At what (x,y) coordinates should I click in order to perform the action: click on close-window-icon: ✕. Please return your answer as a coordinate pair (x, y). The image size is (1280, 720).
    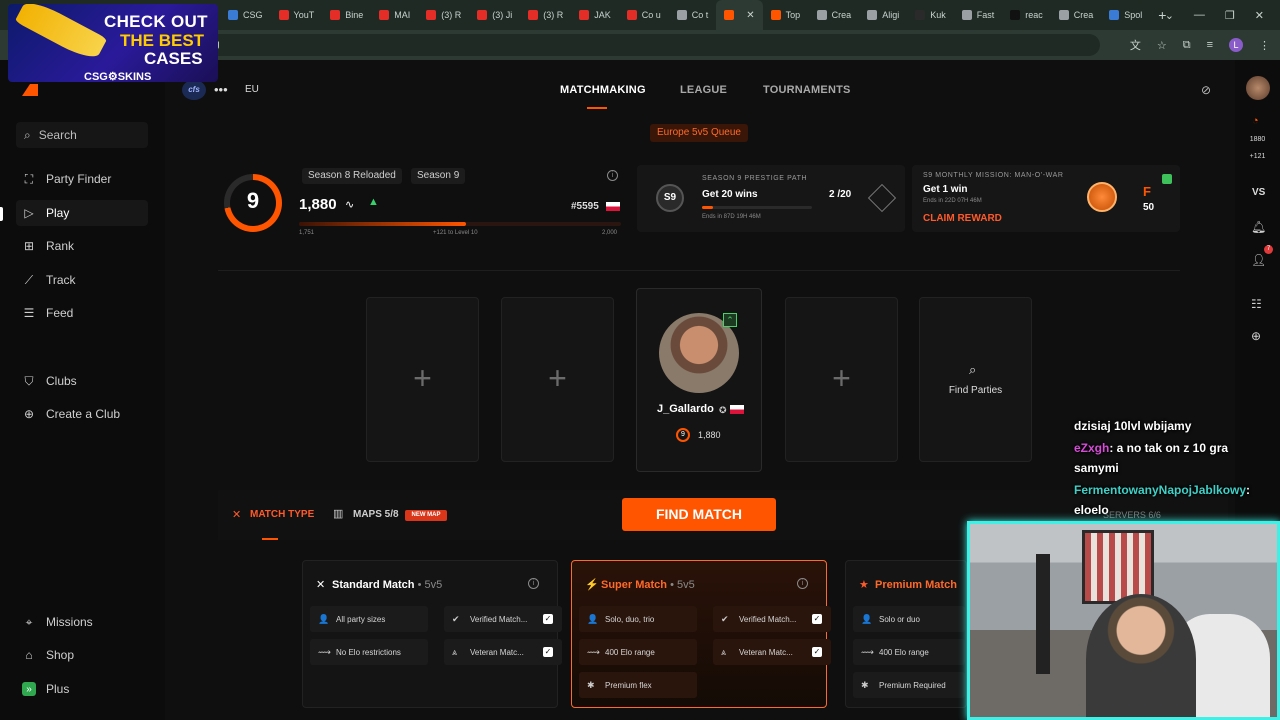
    Looking at the image, I should click on (1259, 15).